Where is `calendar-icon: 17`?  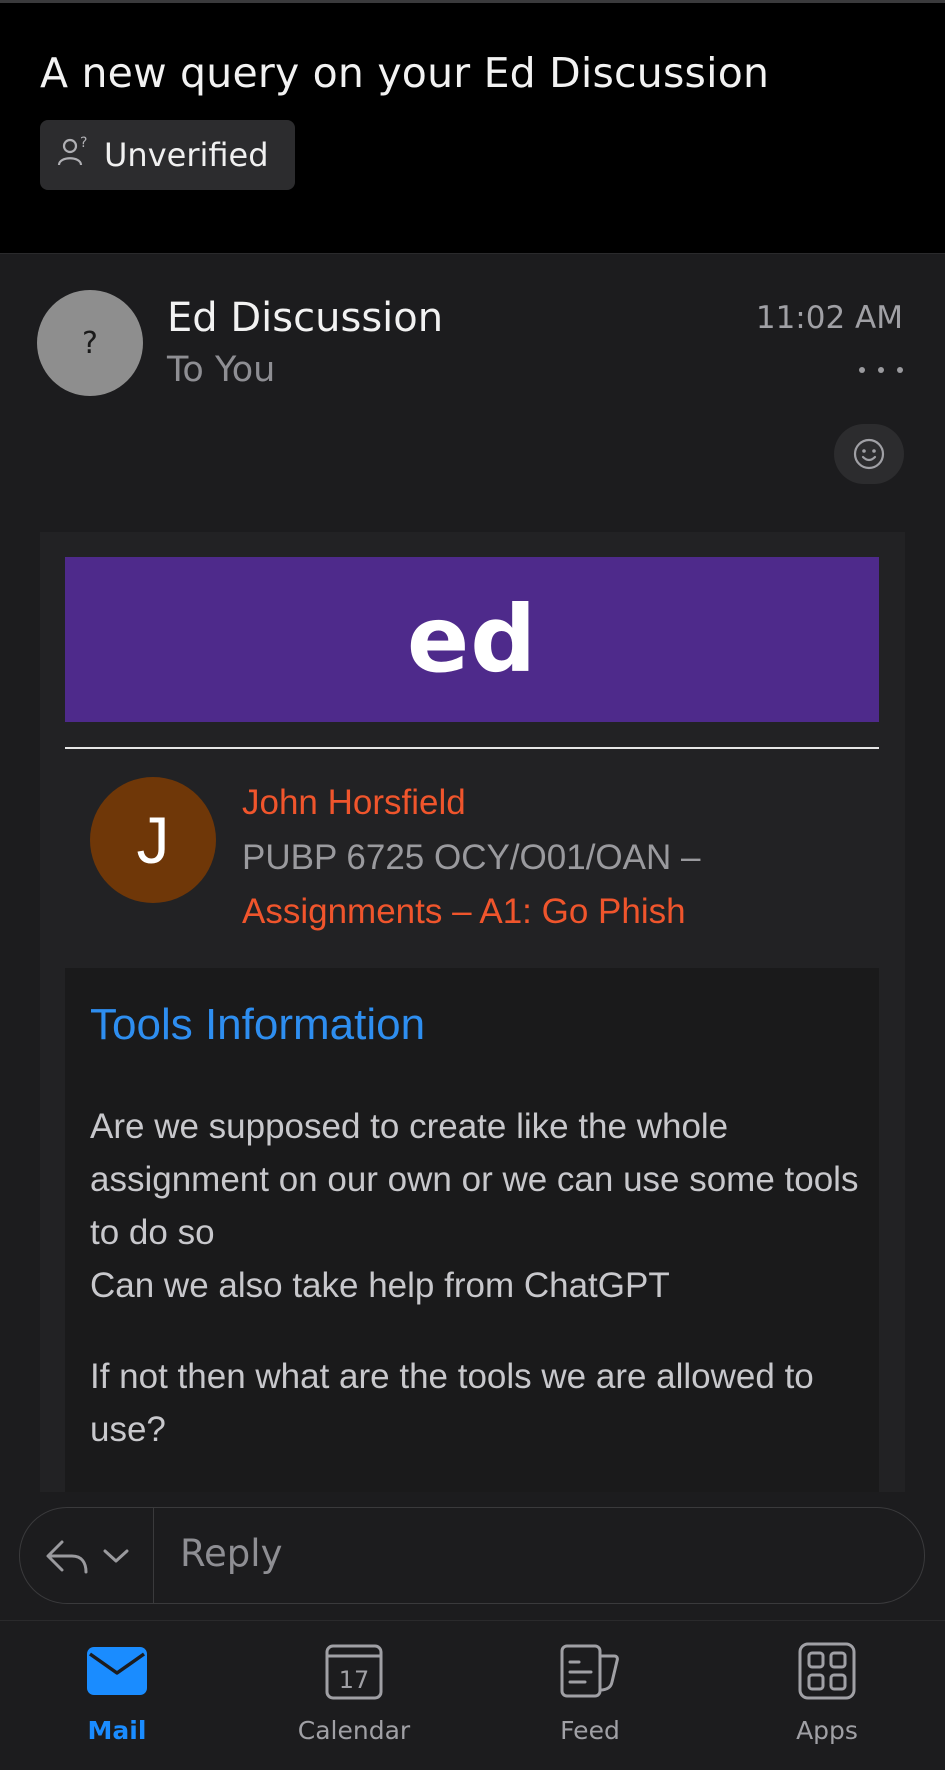
calendar-icon: 17 is located at coordinates (354, 1672).